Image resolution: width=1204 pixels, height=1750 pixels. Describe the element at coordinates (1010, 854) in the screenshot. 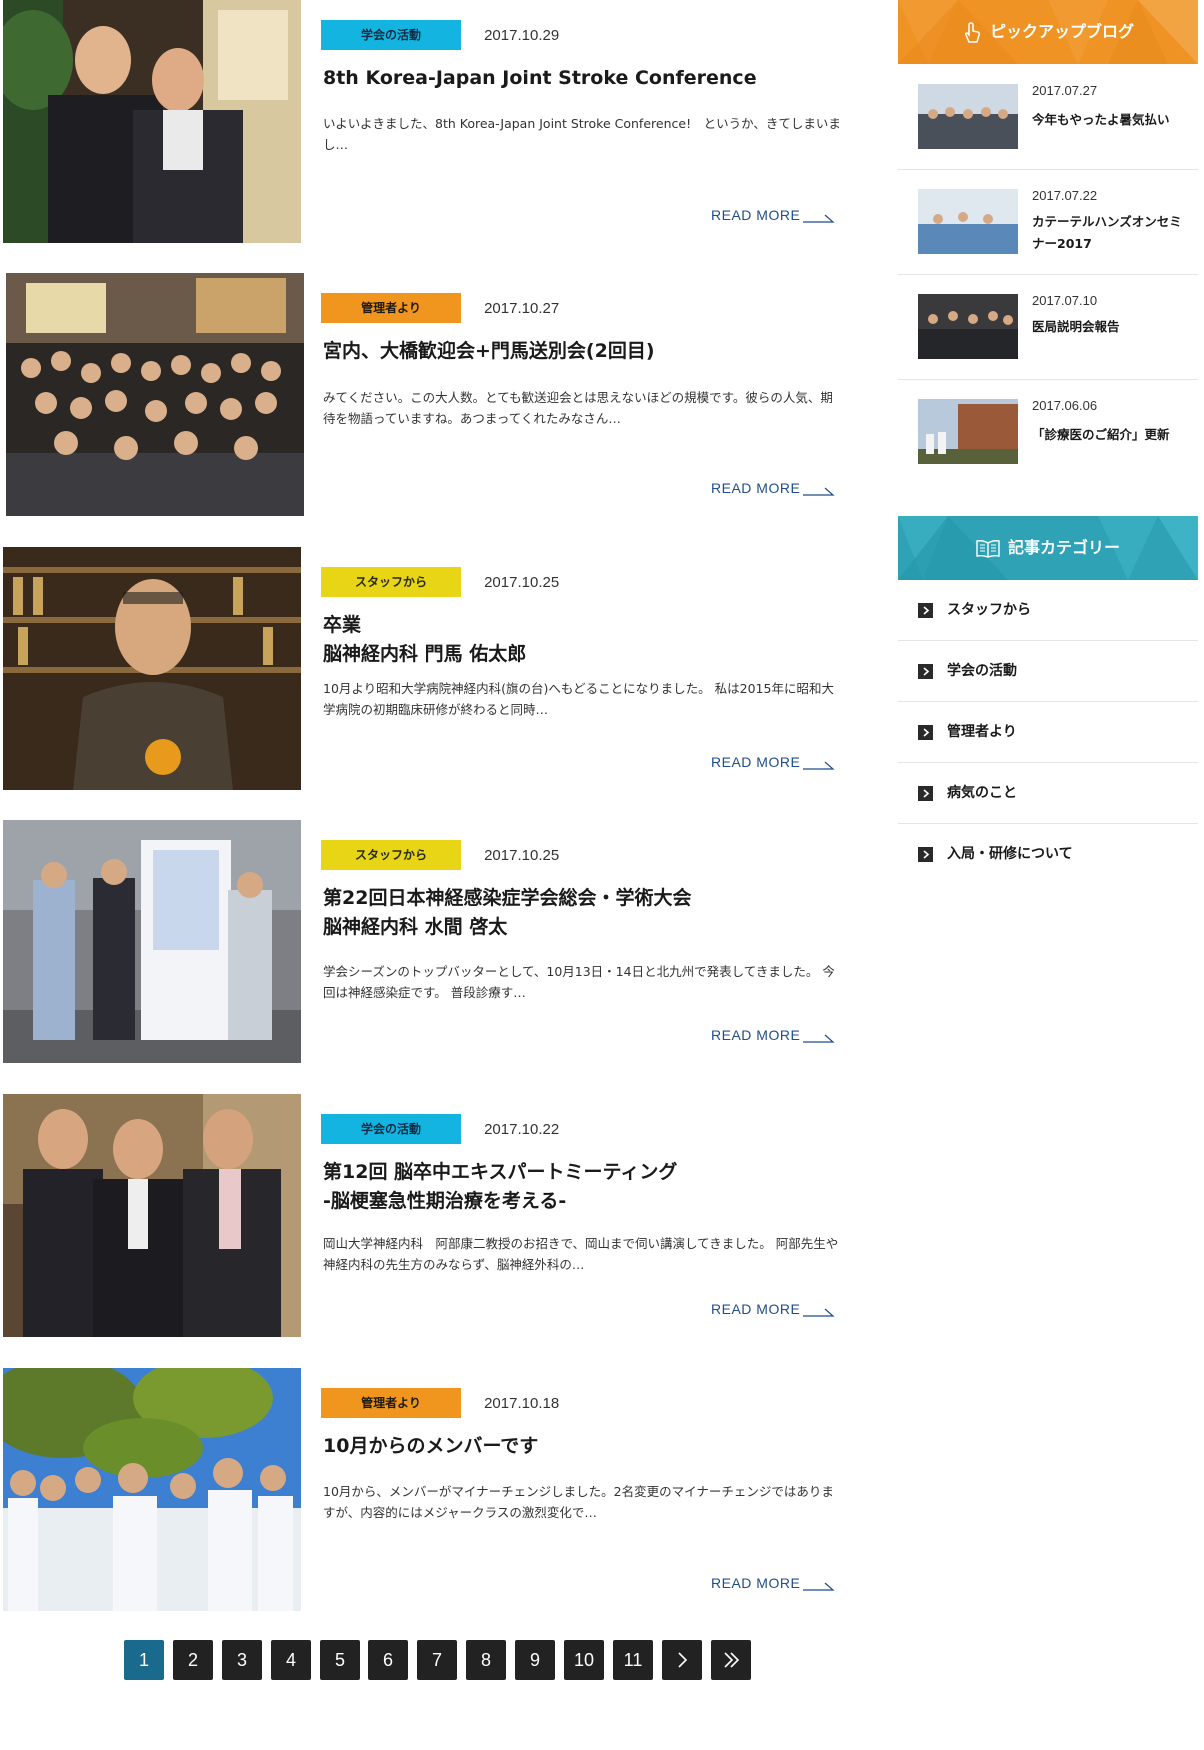

I see `category-label: 入局・研修について` at that location.